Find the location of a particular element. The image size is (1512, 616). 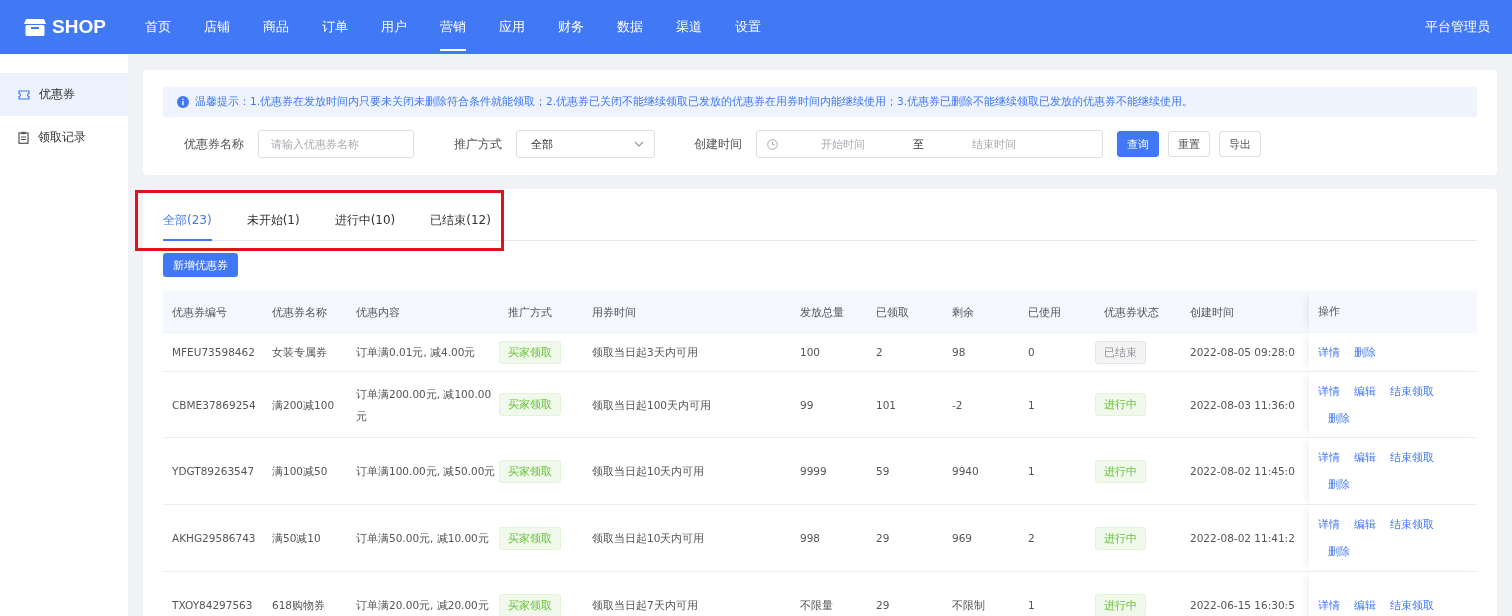

action-button: 重置 is located at coordinates (1189, 144).